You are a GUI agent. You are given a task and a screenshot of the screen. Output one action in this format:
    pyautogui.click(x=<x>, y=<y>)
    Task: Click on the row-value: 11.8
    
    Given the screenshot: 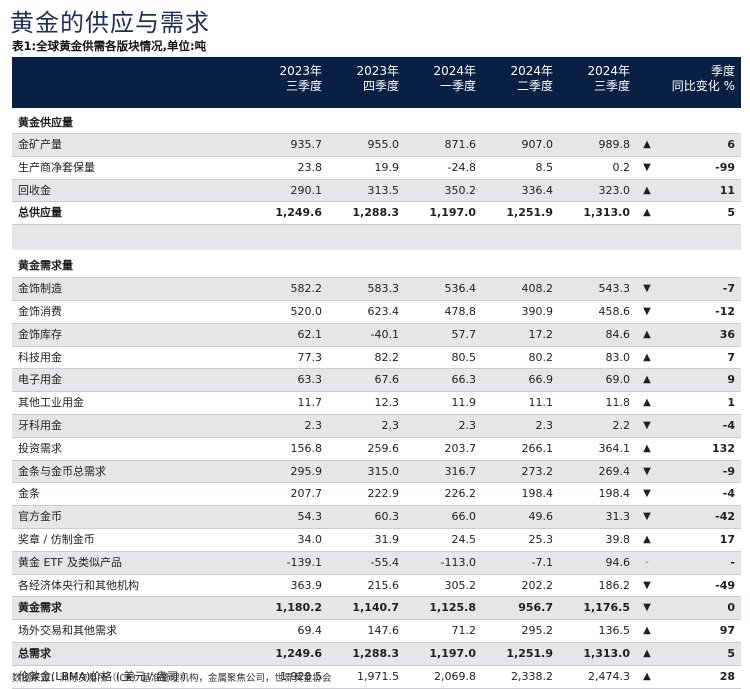 What is the action you would take?
    pyautogui.click(x=618, y=403)
    